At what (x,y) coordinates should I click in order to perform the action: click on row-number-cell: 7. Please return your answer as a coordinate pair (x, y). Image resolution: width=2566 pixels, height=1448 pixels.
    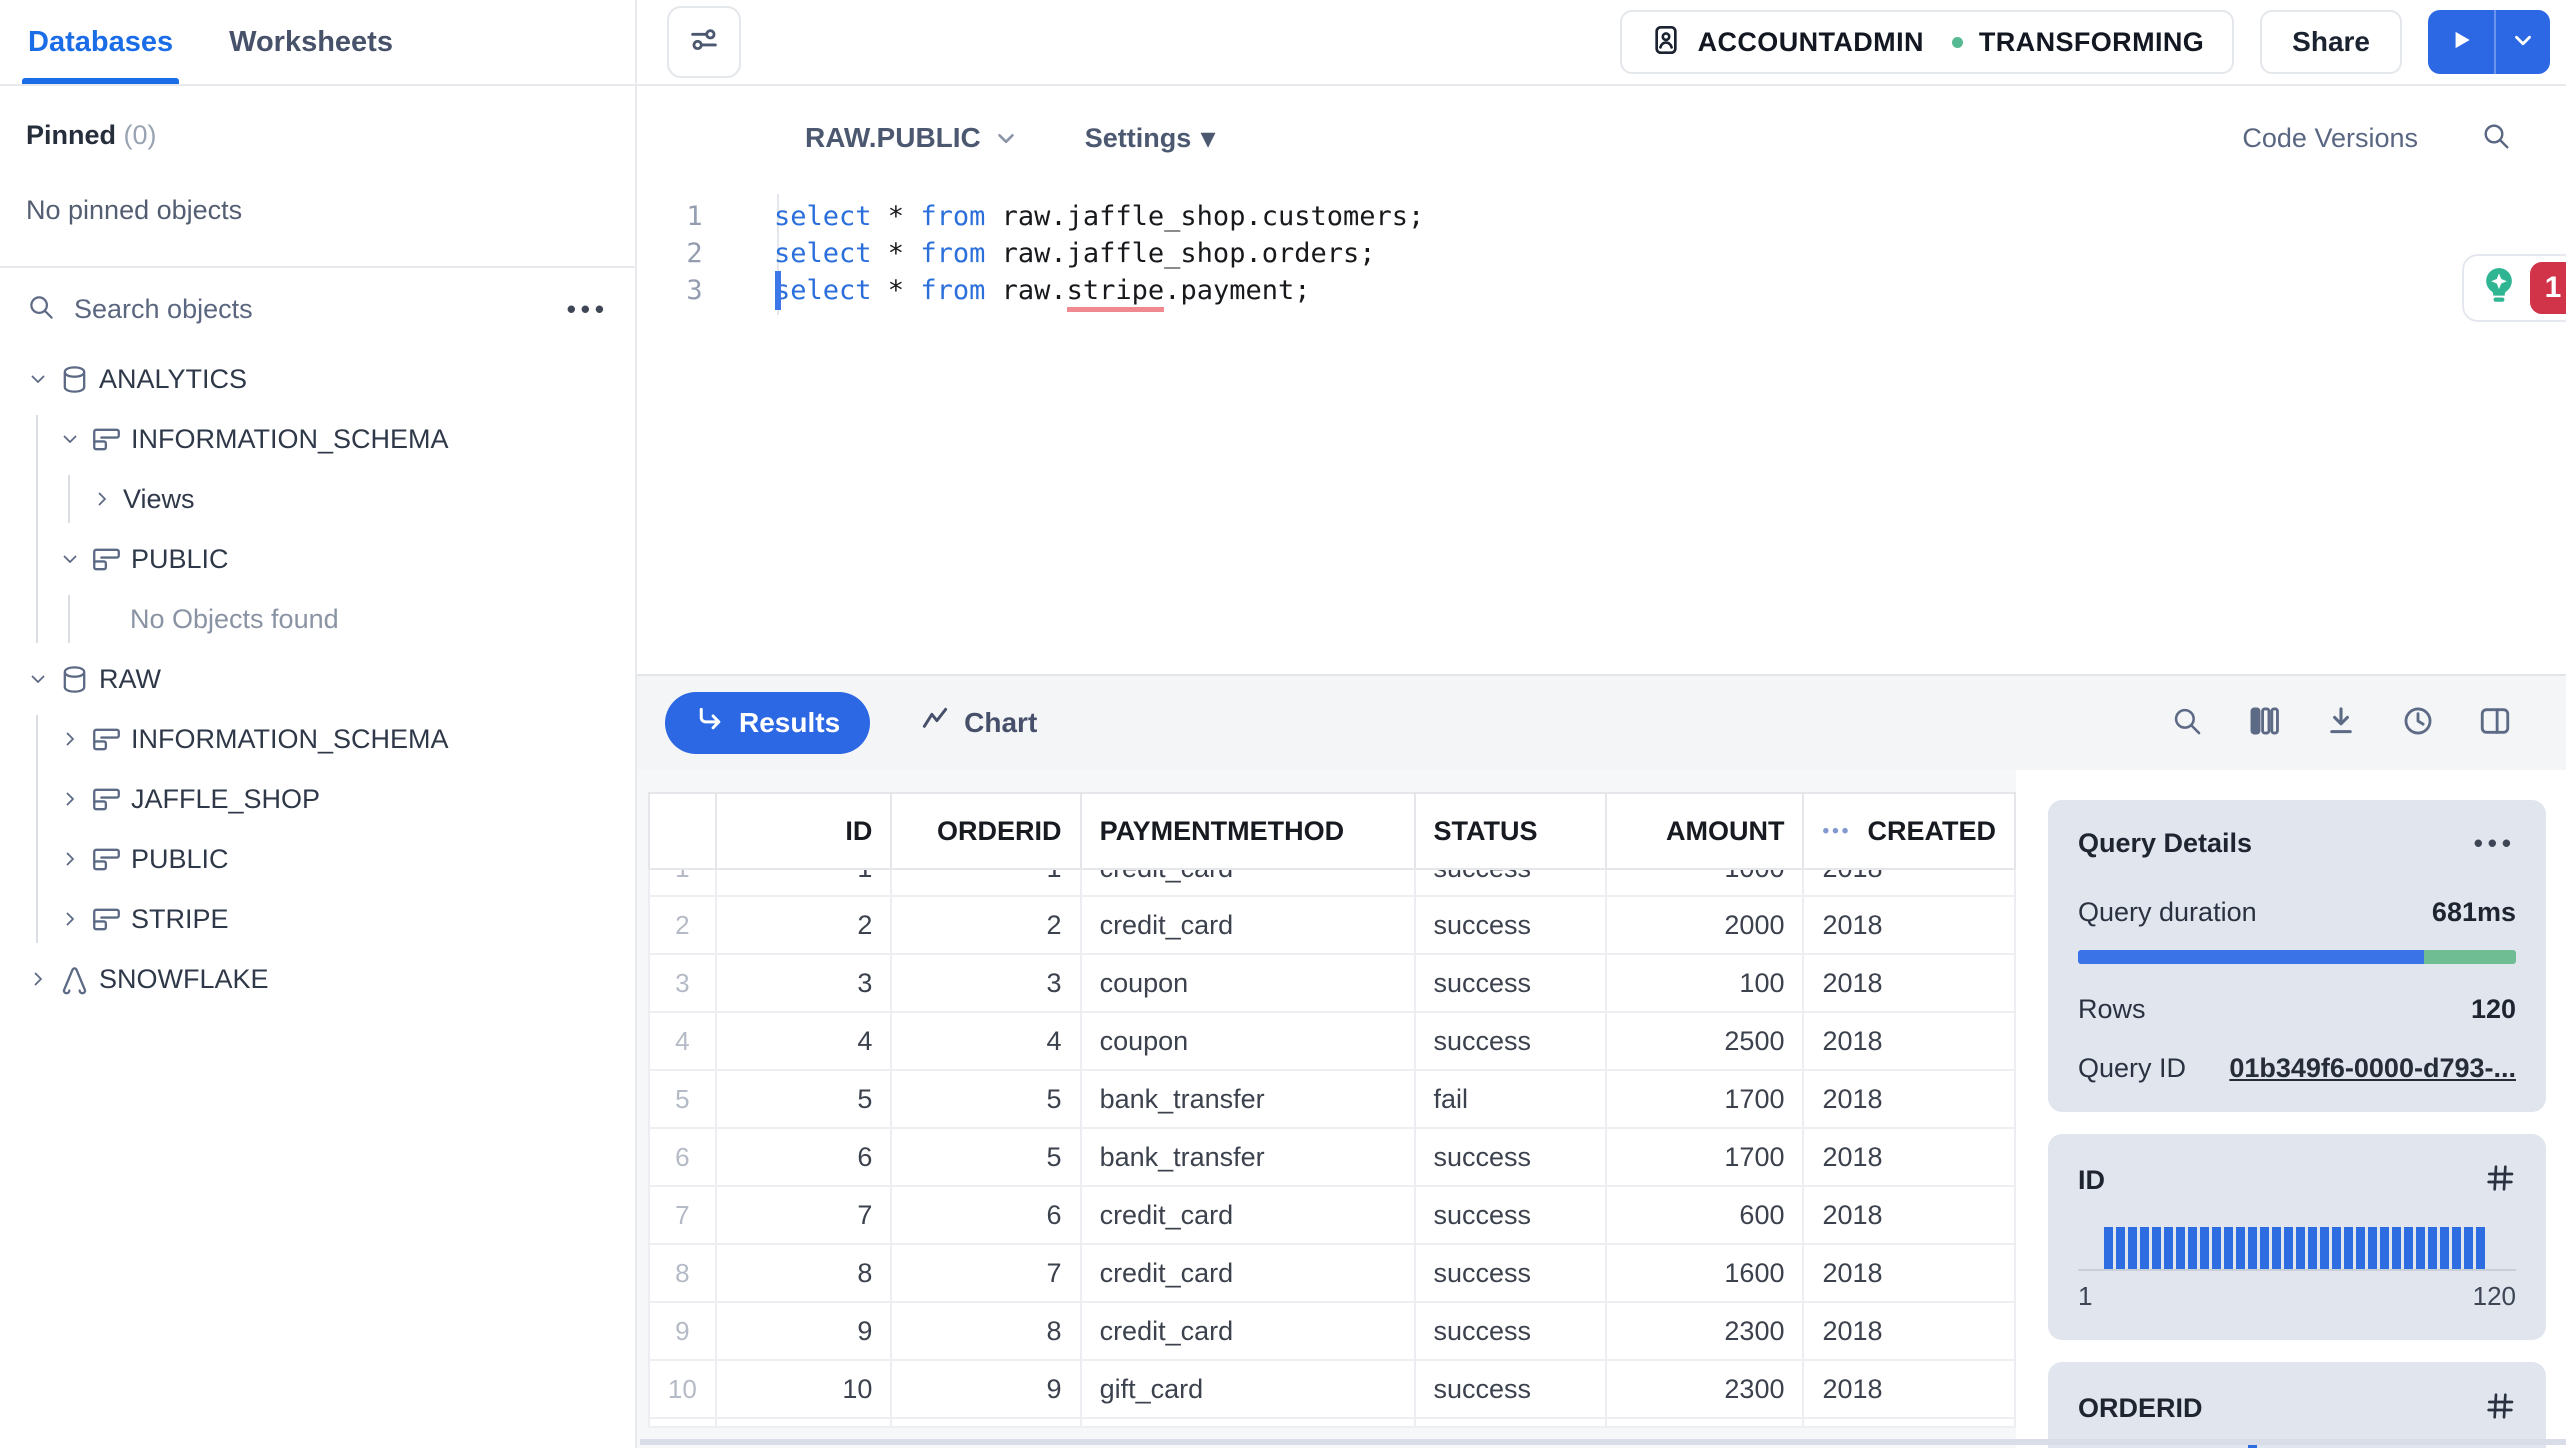
    Looking at the image, I should click on (682, 1215).